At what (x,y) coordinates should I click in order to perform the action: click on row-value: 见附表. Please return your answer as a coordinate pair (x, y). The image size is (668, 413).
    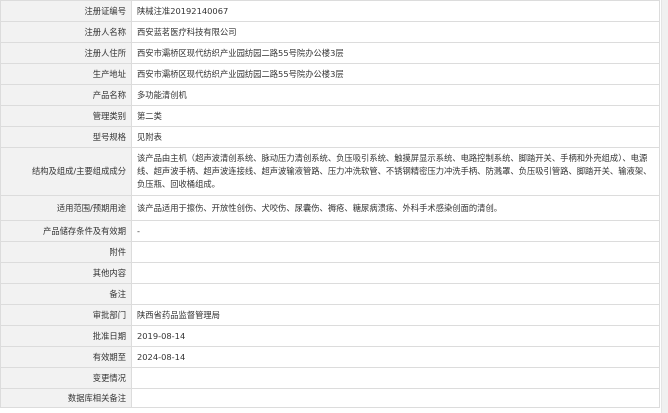
    Looking at the image, I should click on (395, 137).